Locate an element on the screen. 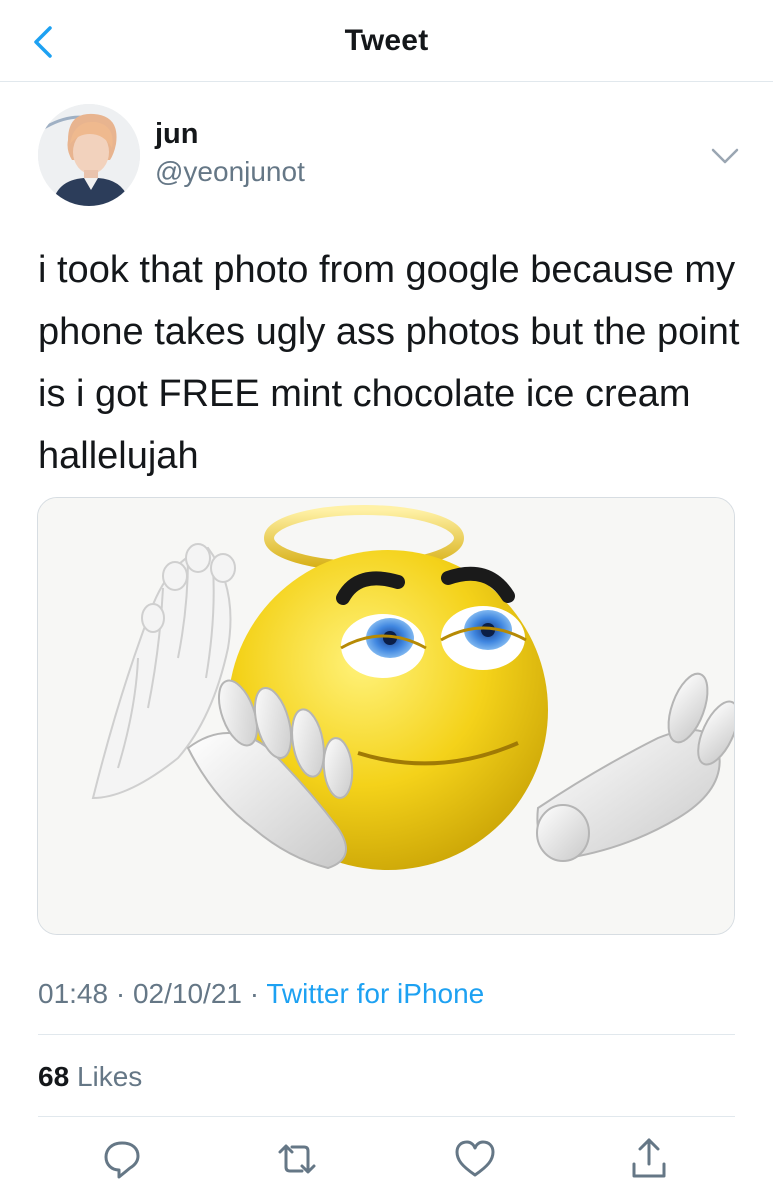 The width and height of the screenshot is (773, 1200). avatar is located at coordinates (89, 155).